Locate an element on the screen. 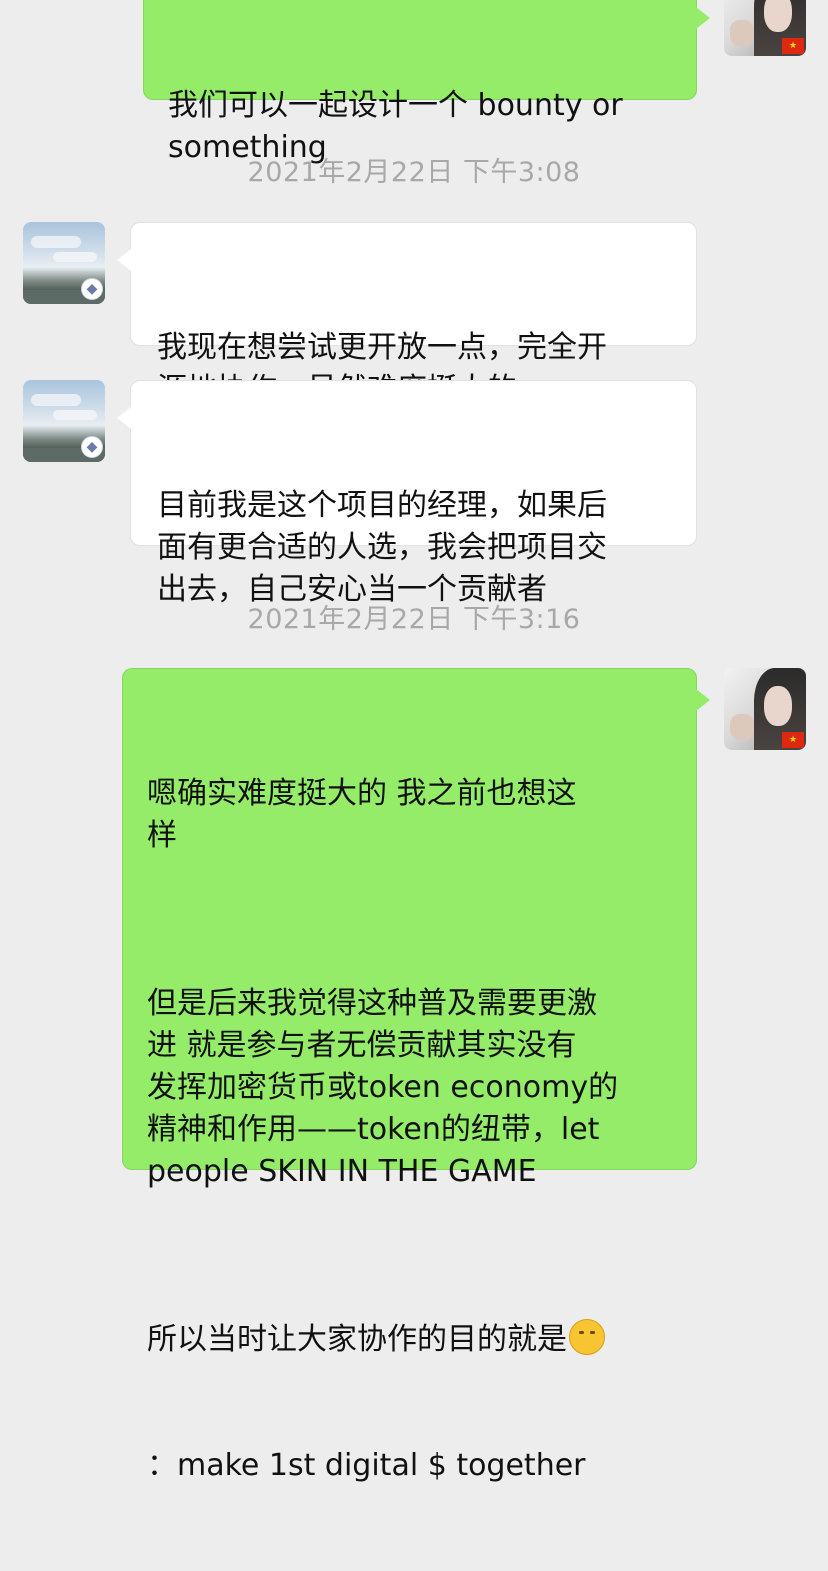 The image size is (828, 1571). message-bubble-outgoing: 我们可以一起设计一个 bounty or something is located at coordinates (426, 82).